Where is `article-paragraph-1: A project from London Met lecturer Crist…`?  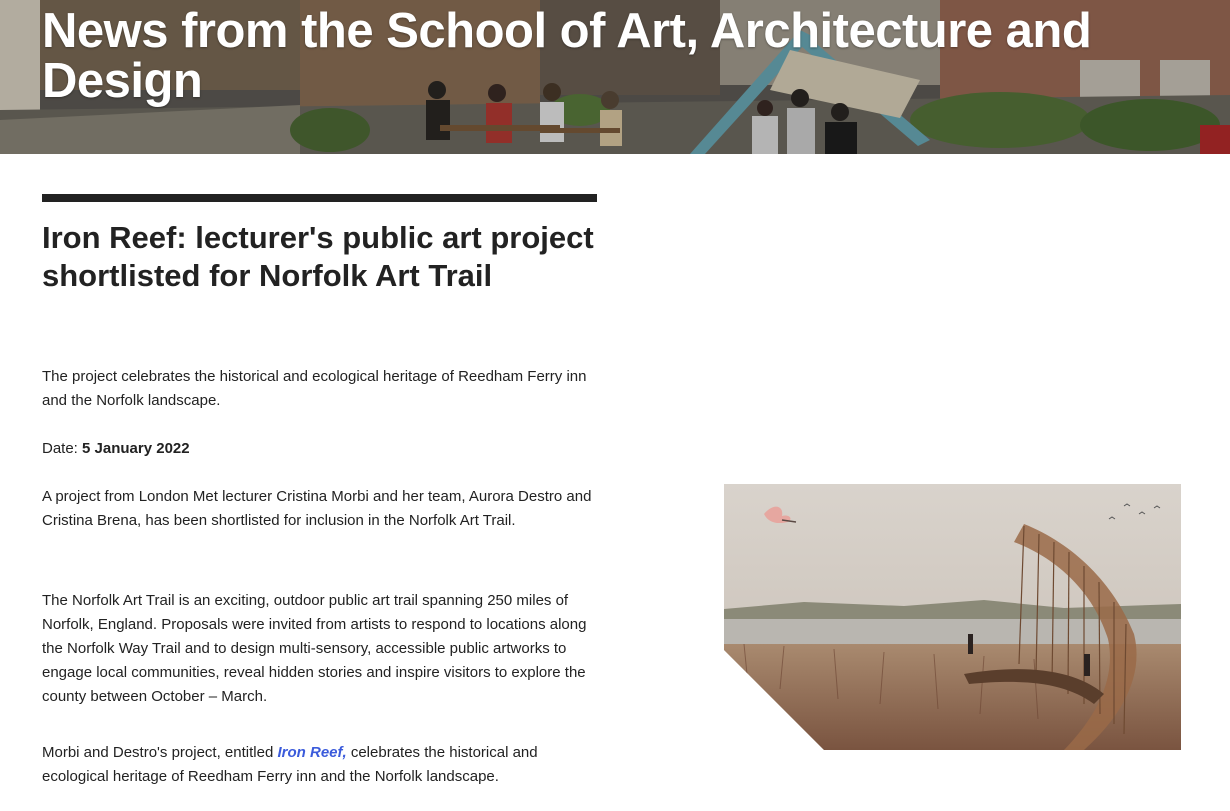
article-paragraph-1: A project from London Met lecturer Crist… is located at coordinates (317, 508).